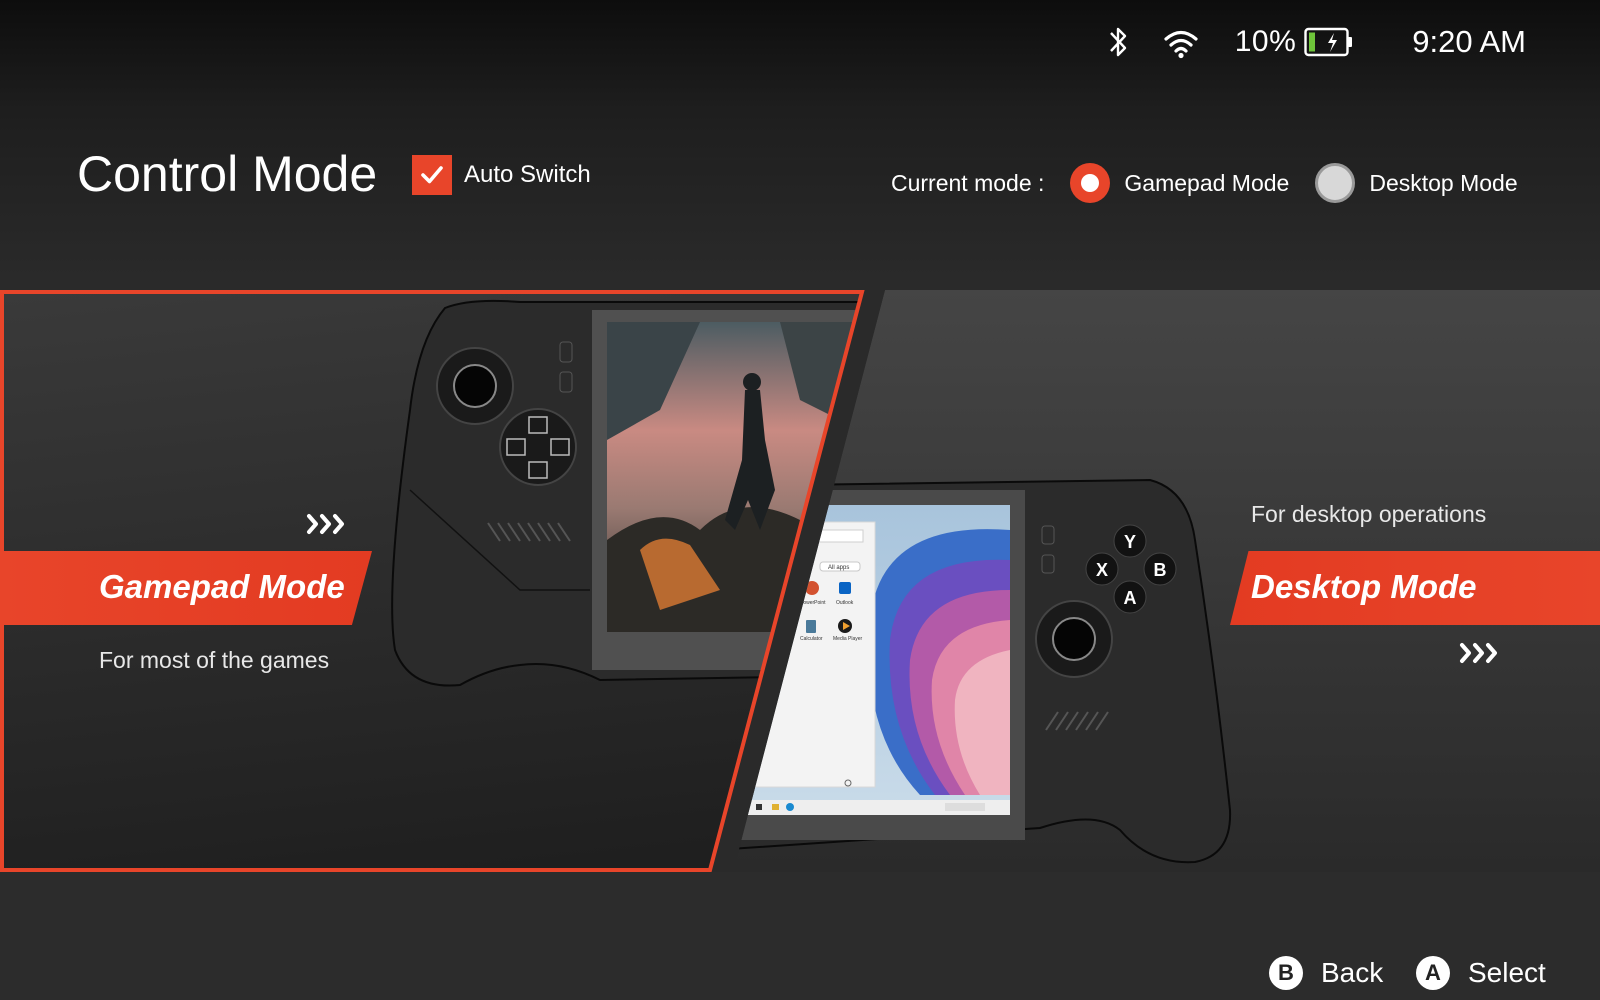 Image resolution: width=1600 pixels, height=1000 pixels. What do you see at coordinates (222, 586) in the screenshot?
I see `gamepad-mode-title: Gamepad Mode` at bounding box center [222, 586].